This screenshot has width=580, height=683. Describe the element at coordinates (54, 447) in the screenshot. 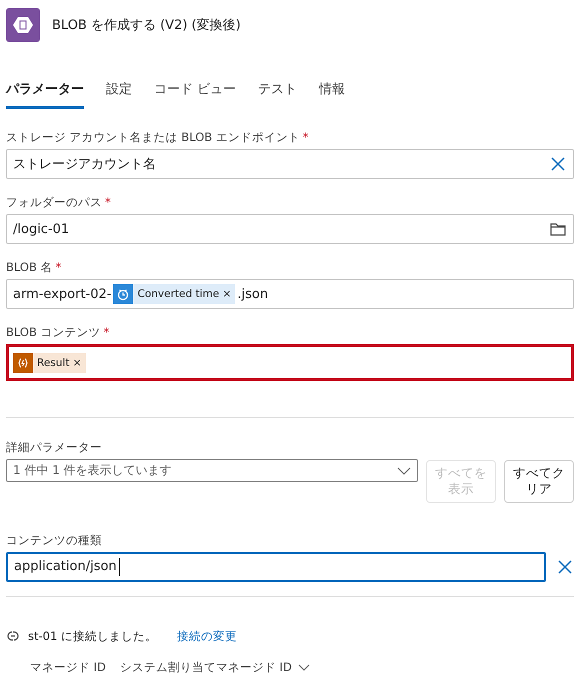

I see `section-label: 詳細パラメーター` at that location.